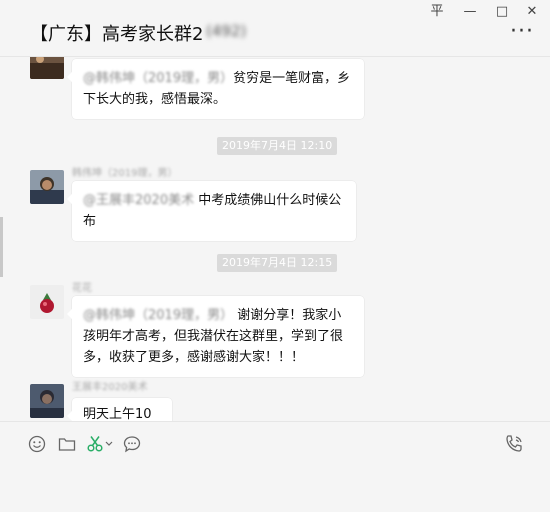  I want to click on message-text: 孩明年才高考，但我潜伏在这群里，学到了很, so click(213, 336).